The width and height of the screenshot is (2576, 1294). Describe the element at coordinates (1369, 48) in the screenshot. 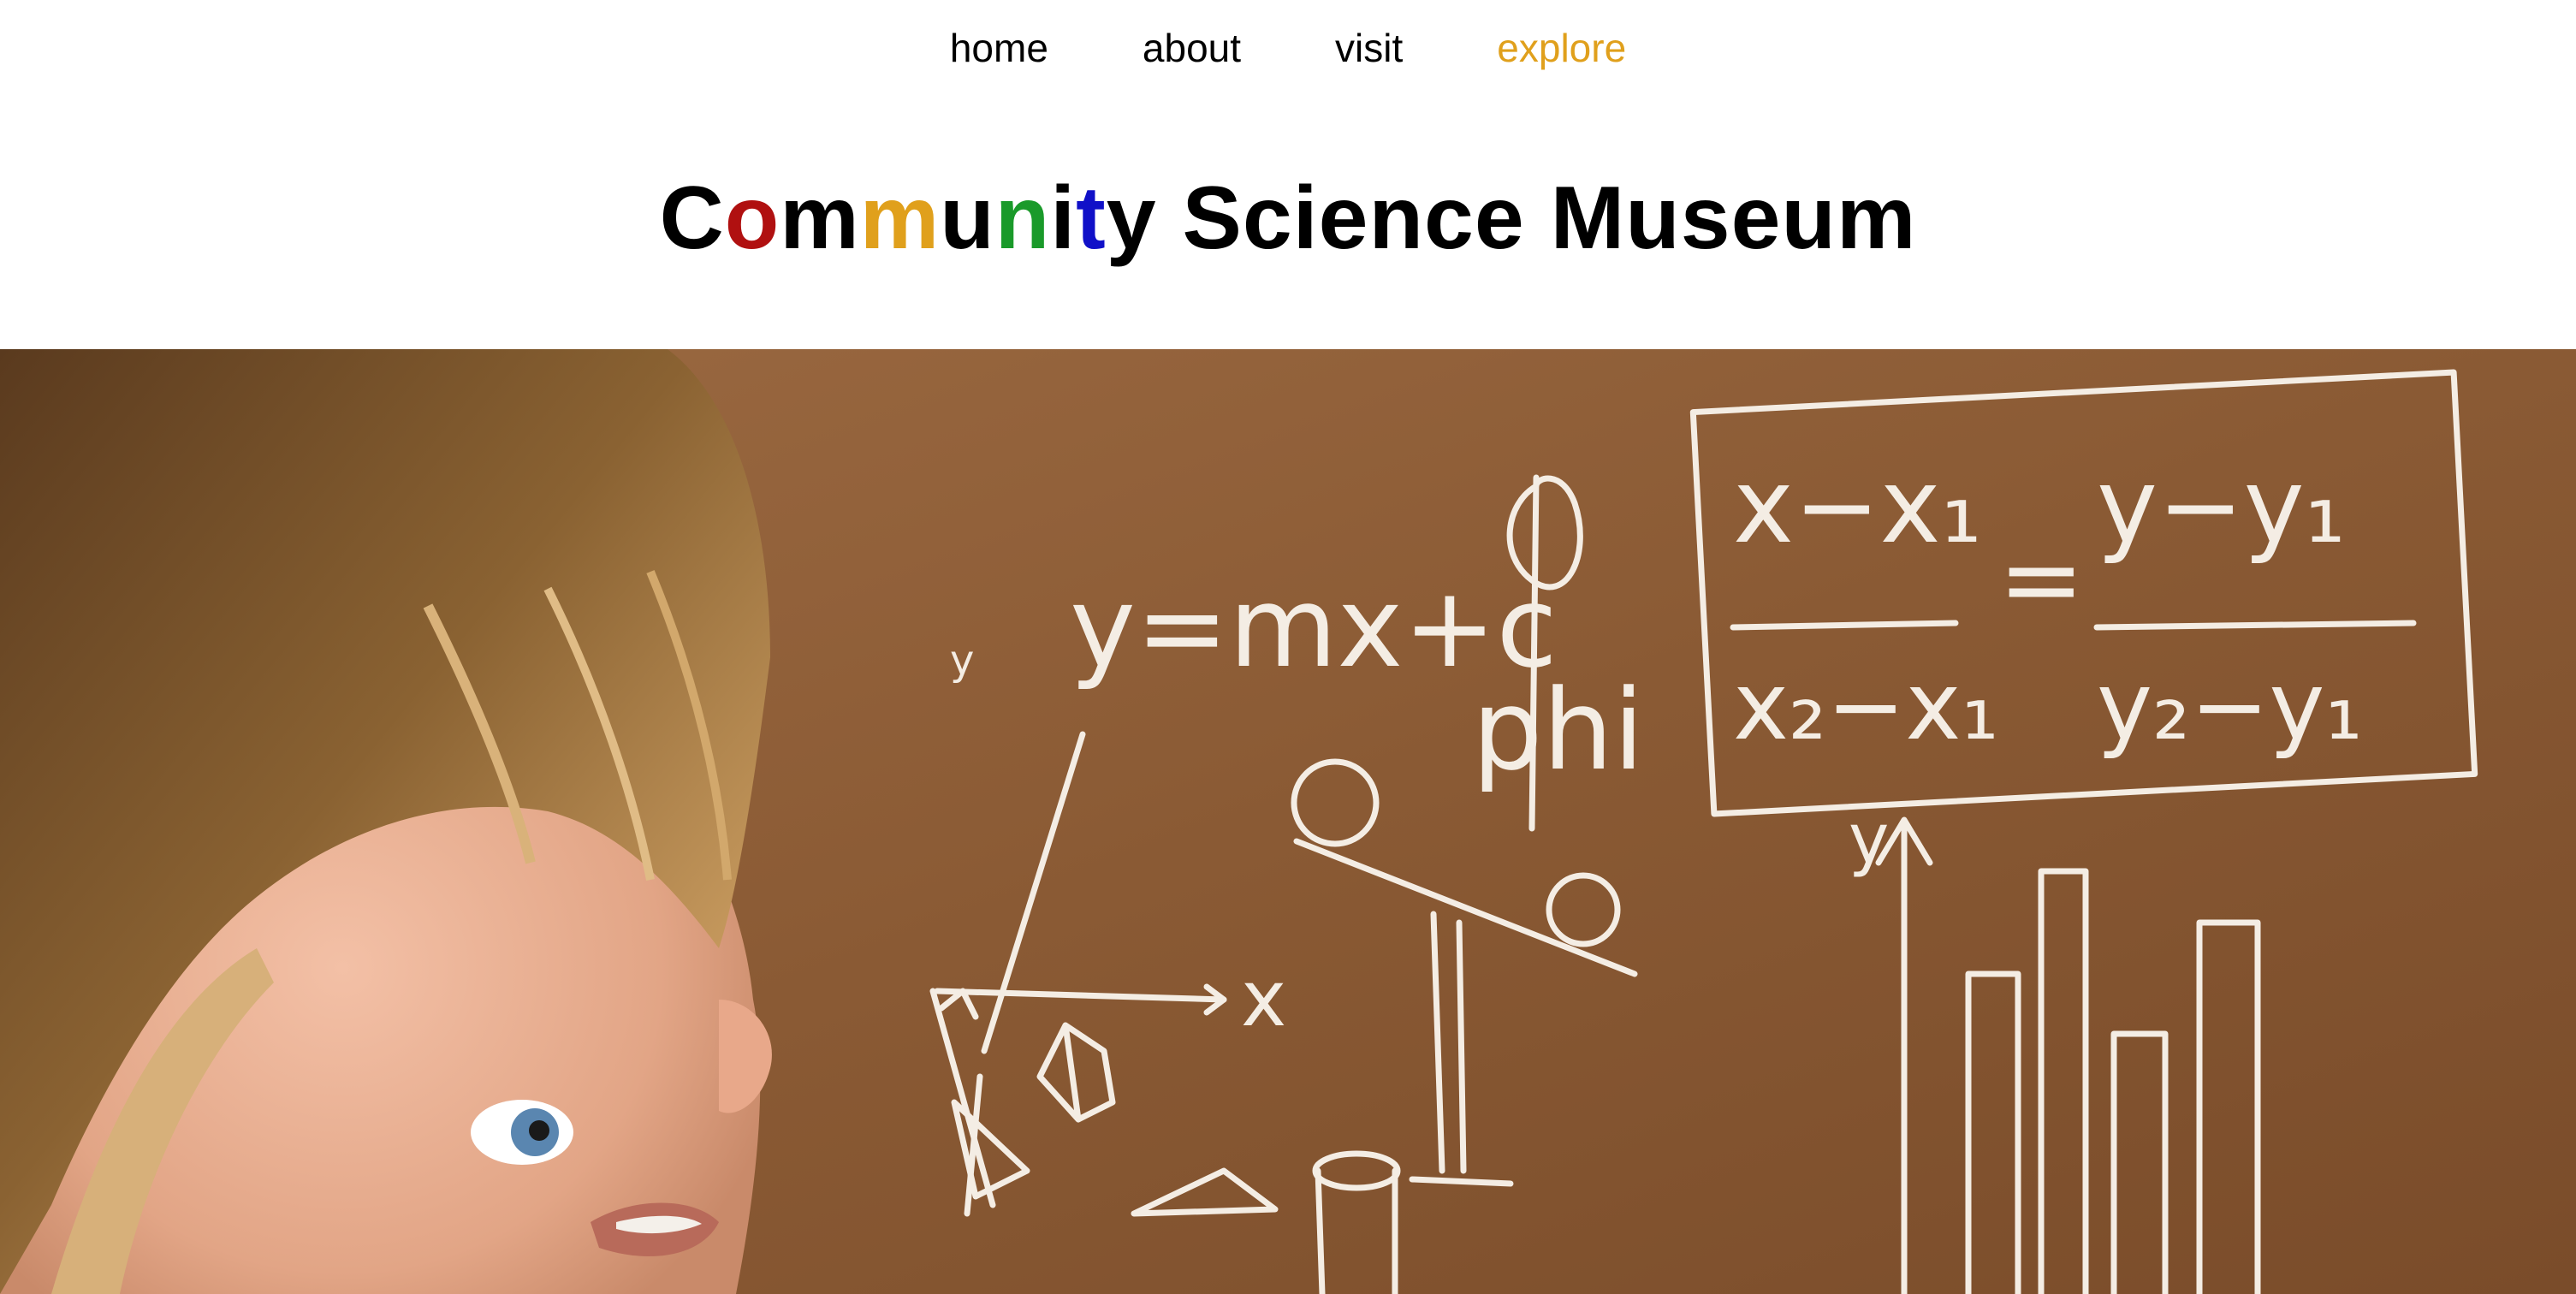

I see `nav-link-visit: visit` at that location.